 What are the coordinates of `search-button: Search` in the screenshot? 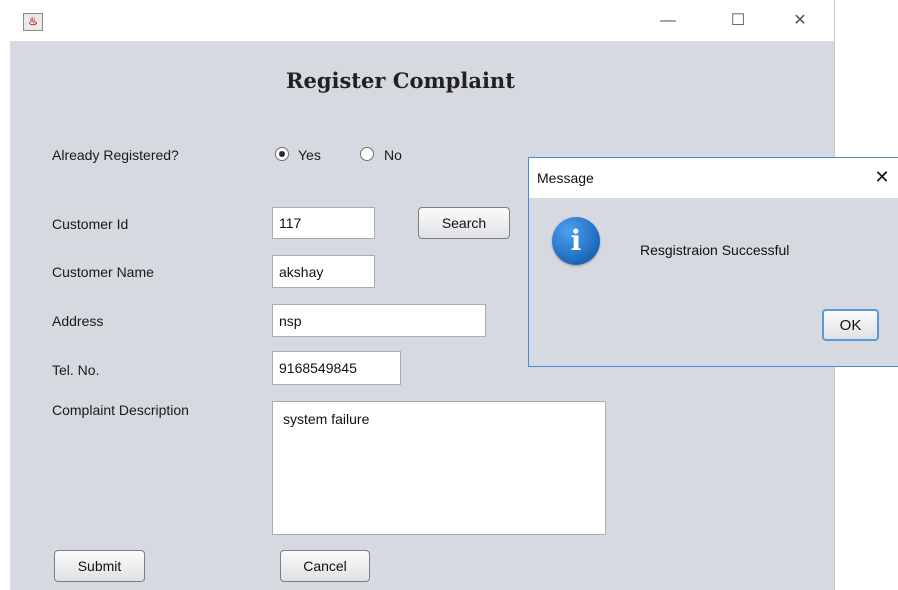 It's located at (464, 223).